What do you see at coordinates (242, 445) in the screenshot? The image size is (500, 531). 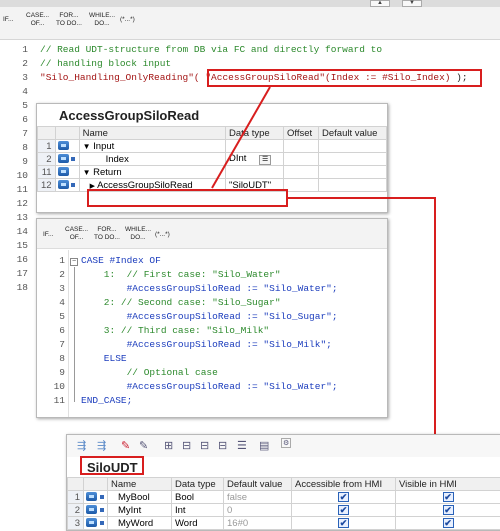 I see `list-icon: ☰` at bounding box center [242, 445].